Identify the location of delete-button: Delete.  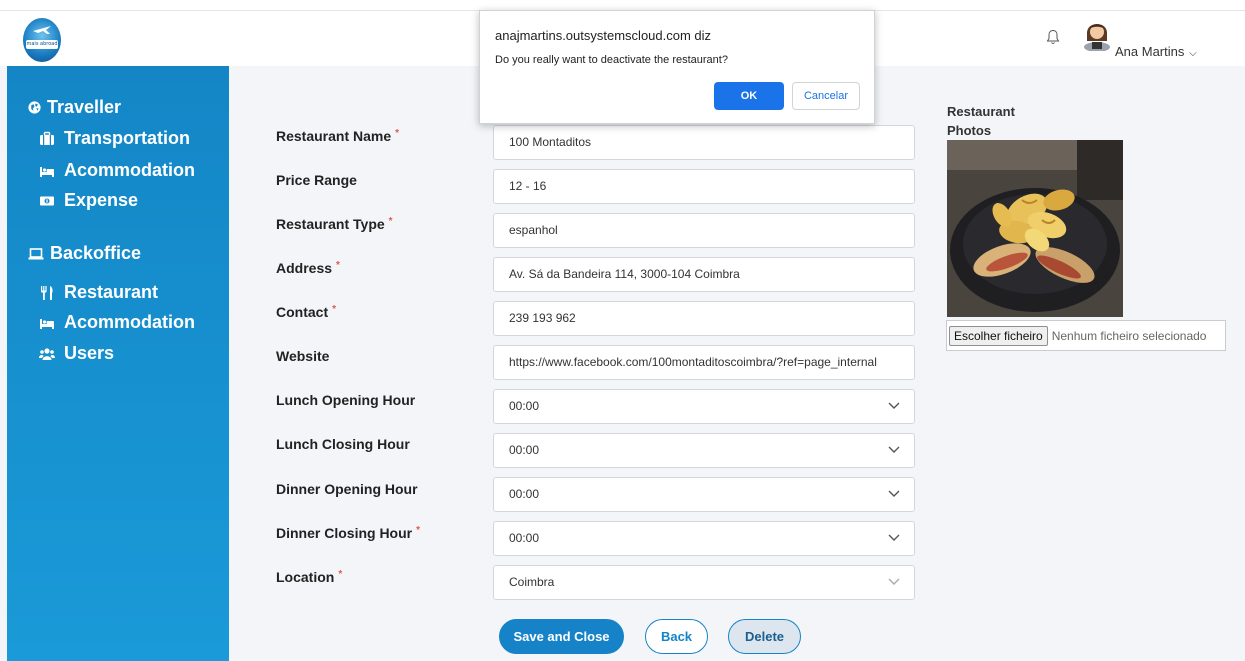
(764, 636).